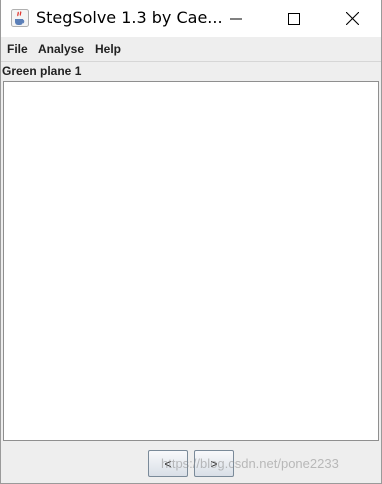 The height and width of the screenshot is (484, 382). I want to click on close-button, so click(352, 18).